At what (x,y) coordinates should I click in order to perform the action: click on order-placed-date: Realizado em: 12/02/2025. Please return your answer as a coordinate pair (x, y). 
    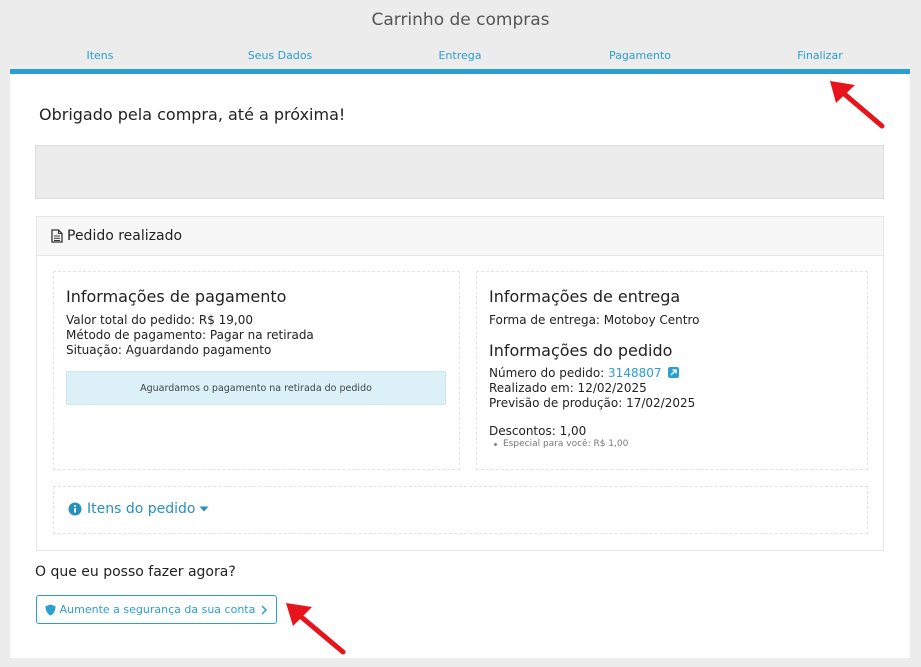
    Looking at the image, I should click on (568, 388).